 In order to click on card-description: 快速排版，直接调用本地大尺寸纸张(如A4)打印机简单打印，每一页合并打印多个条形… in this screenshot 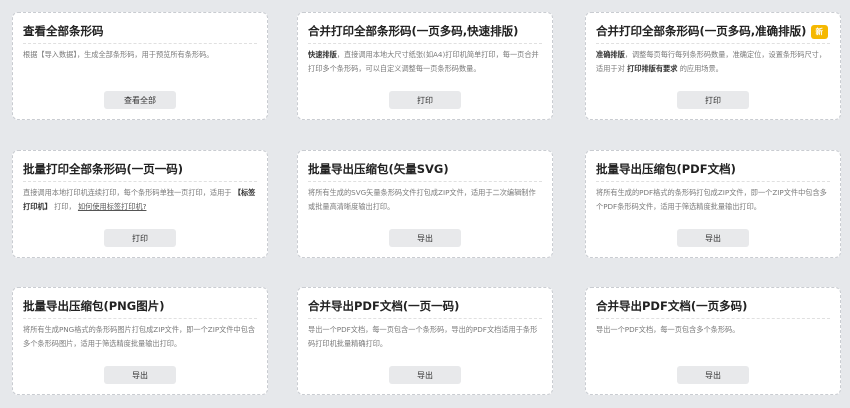, I will do `click(425, 62)`.